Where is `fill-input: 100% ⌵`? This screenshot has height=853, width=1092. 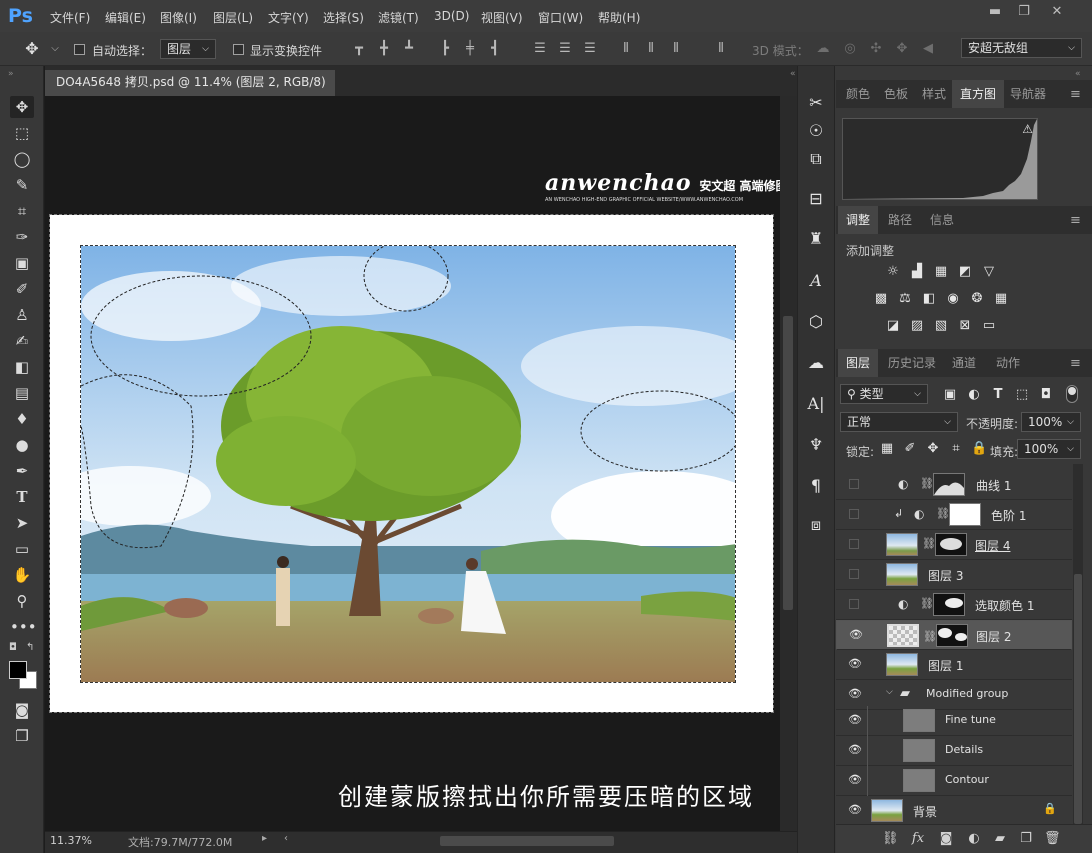 fill-input: 100% ⌵ is located at coordinates (1049, 449).